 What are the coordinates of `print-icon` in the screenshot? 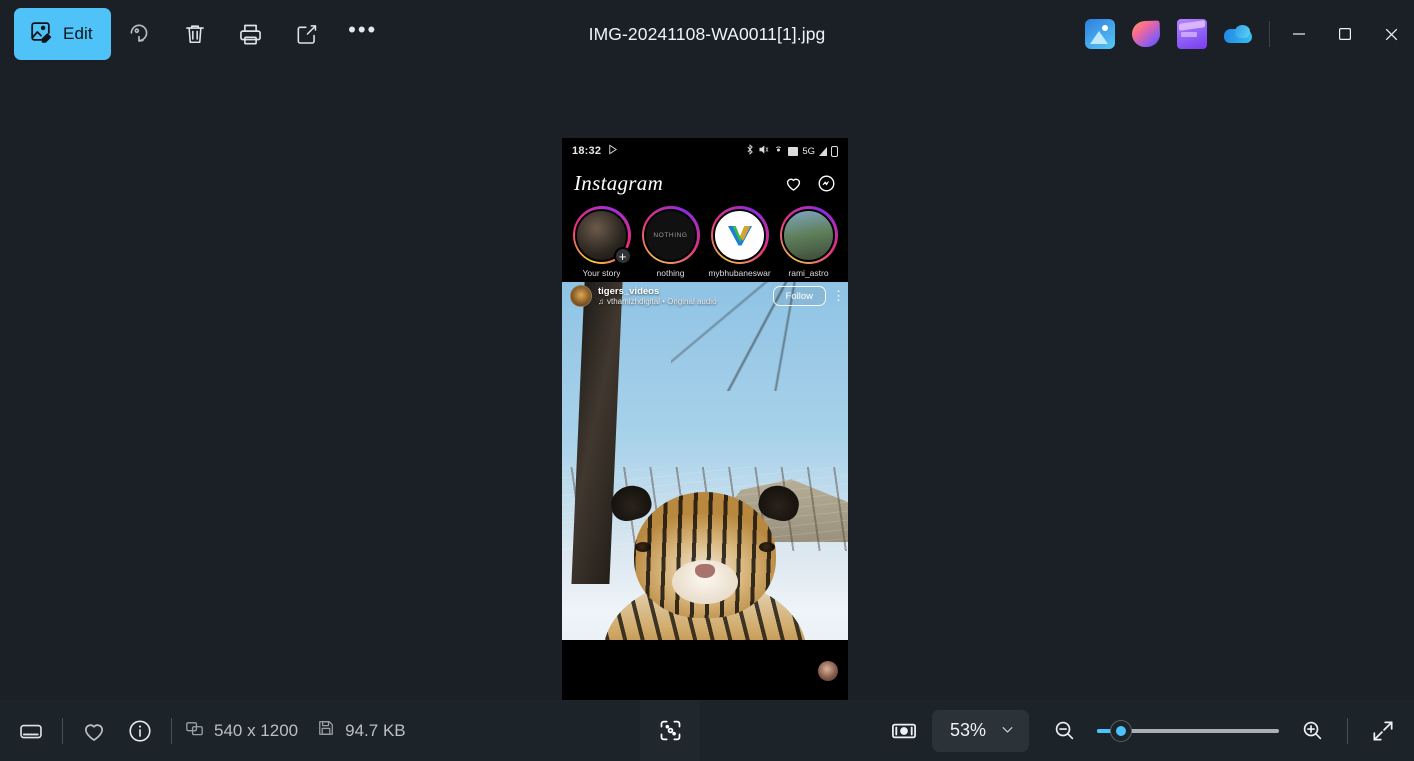 It's located at (251, 34).